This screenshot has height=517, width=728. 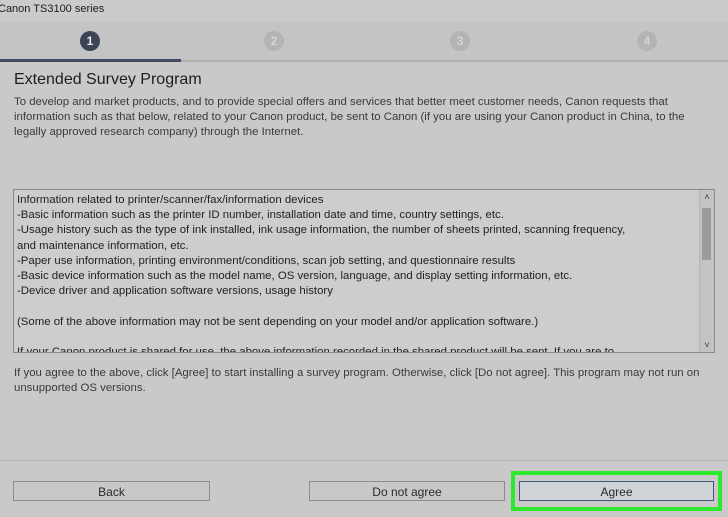 What do you see at coordinates (647, 41) in the screenshot?
I see `step-4: 4` at bounding box center [647, 41].